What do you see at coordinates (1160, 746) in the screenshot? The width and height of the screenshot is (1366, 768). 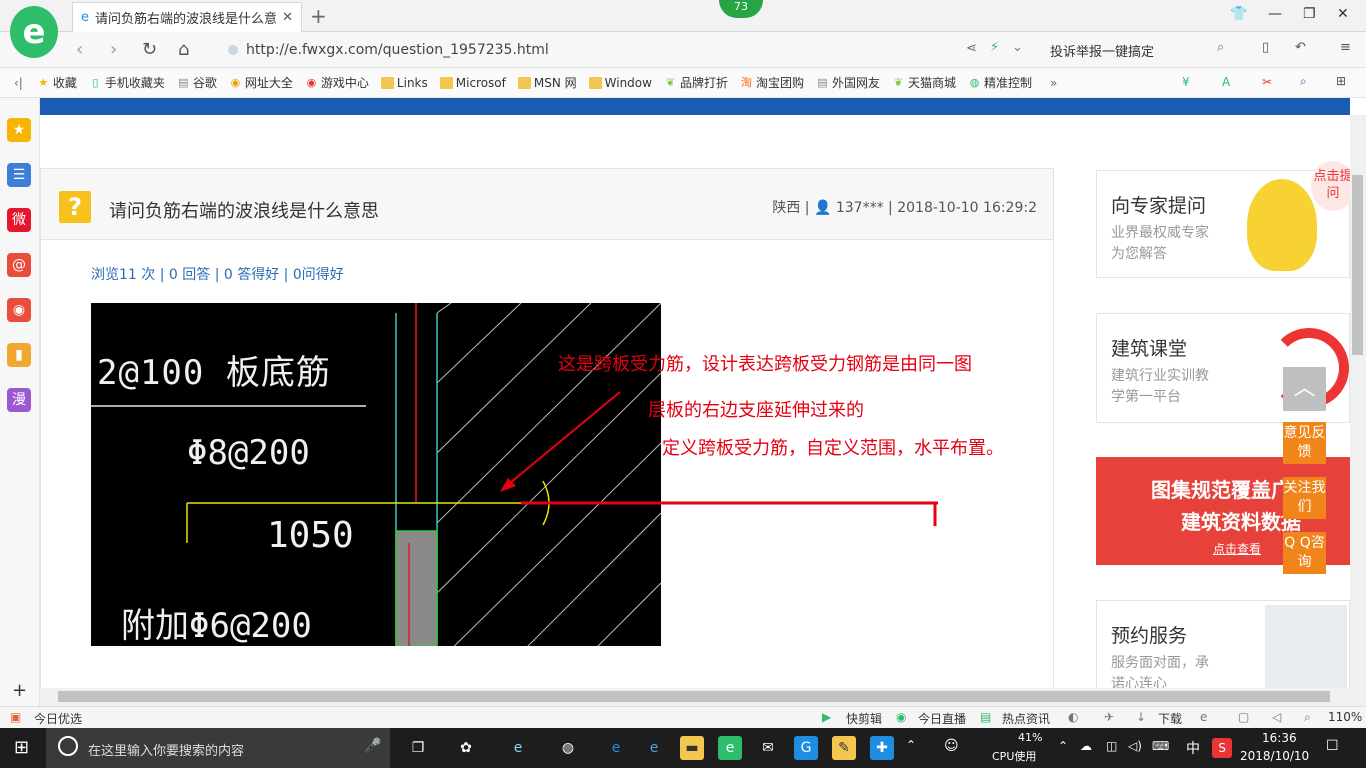 I see `keyboard-icon: ⌨` at bounding box center [1160, 746].